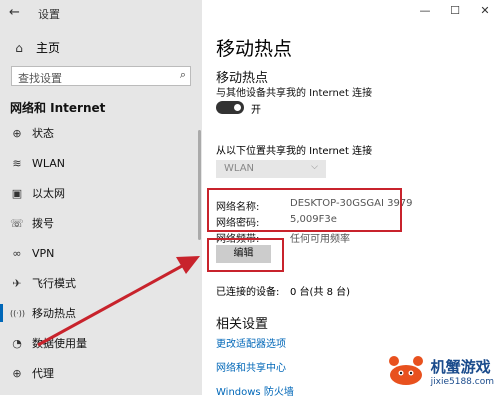  I want to click on sidebar-item-label: 数据使用量, so click(59, 343).